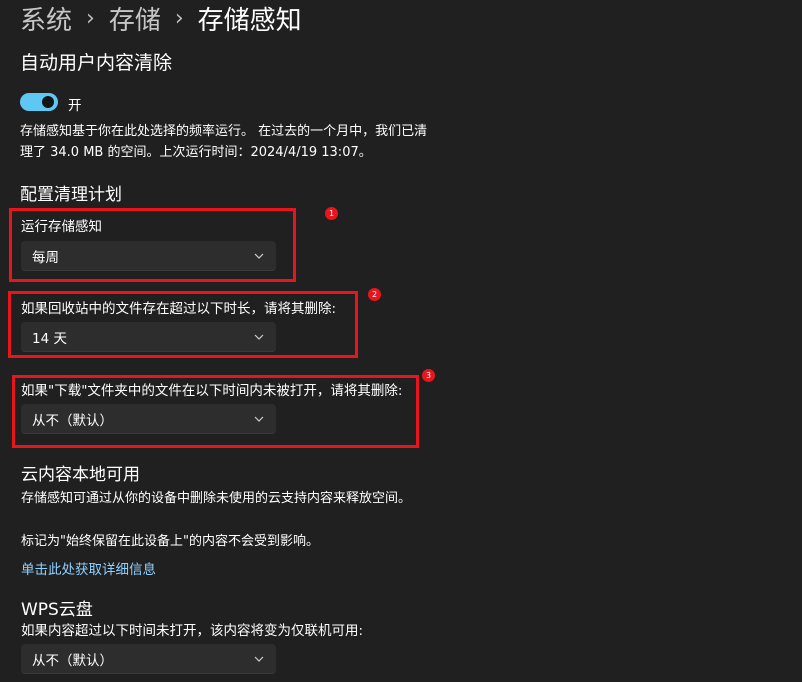 The height and width of the screenshot is (682, 802). Describe the element at coordinates (135, 18) in the screenshot. I see `breadcrumb-storage: 存储` at that location.